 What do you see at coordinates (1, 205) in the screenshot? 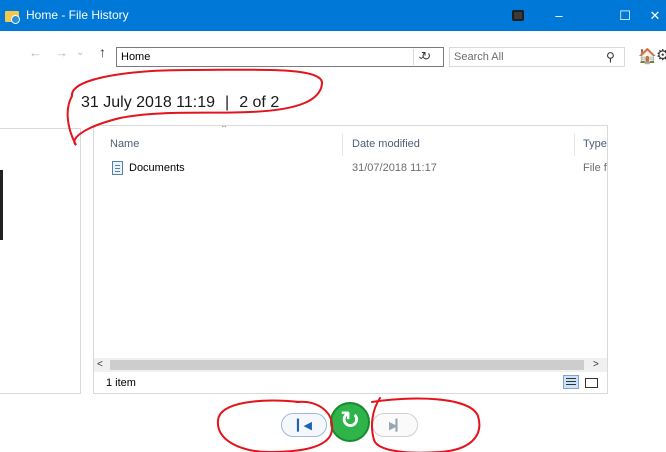
I see `left-panel-edge` at bounding box center [1, 205].